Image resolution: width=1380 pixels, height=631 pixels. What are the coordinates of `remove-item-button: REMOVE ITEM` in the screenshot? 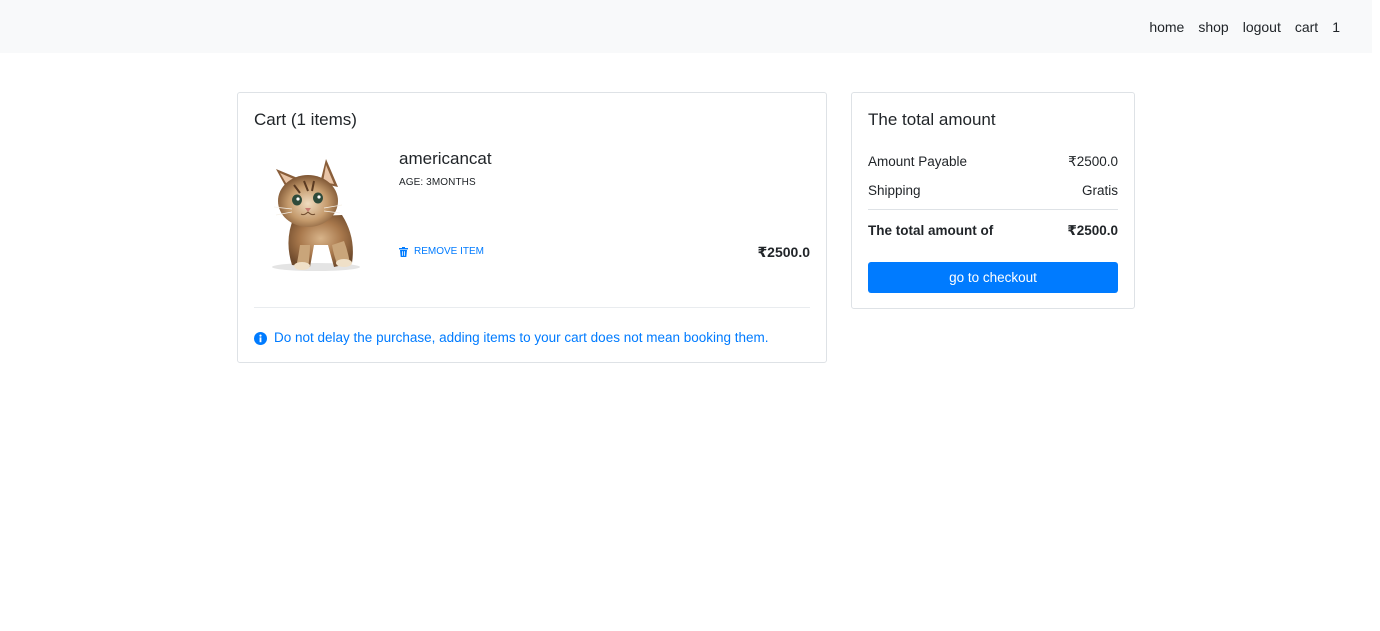 It's located at (441, 252).